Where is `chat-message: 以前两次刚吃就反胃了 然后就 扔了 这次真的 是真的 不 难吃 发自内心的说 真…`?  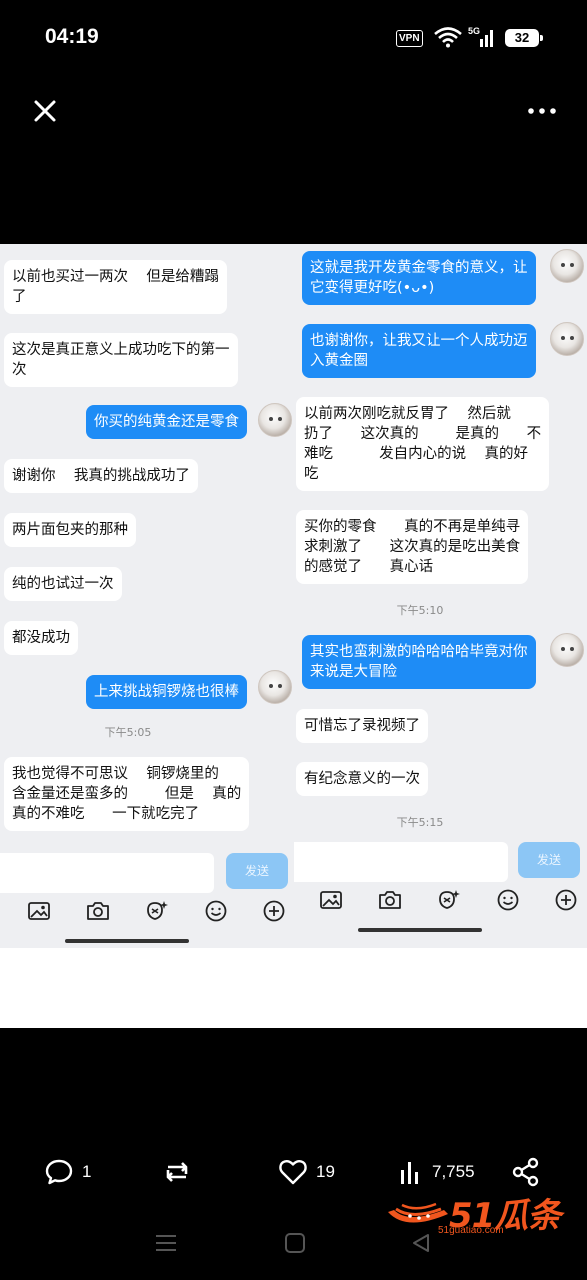
chat-message: 以前两次刚吃就反胃了 然后就 扔了 这次真的 是真的 不 难吃 发自内心的说 真… is located at coordinates (423, 444).